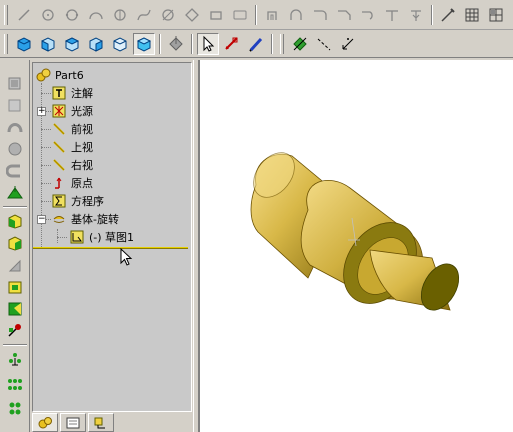  I want to click on mouse-cursor-icon, so click(127, 259).